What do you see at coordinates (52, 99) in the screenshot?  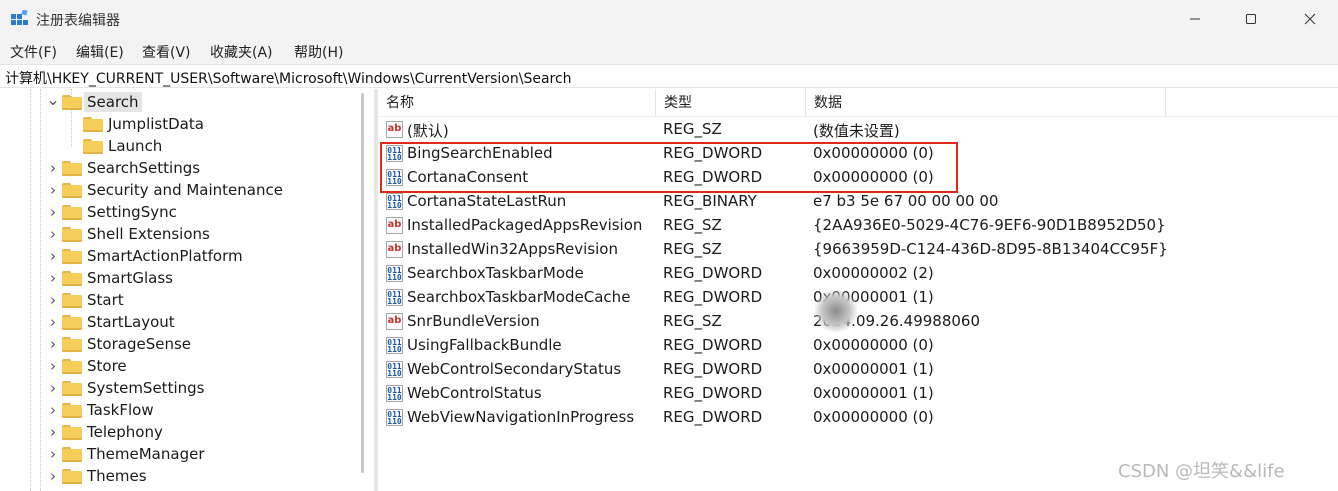 I see `chevron-down-icon: ⌄` at bounding box center [52, 99].